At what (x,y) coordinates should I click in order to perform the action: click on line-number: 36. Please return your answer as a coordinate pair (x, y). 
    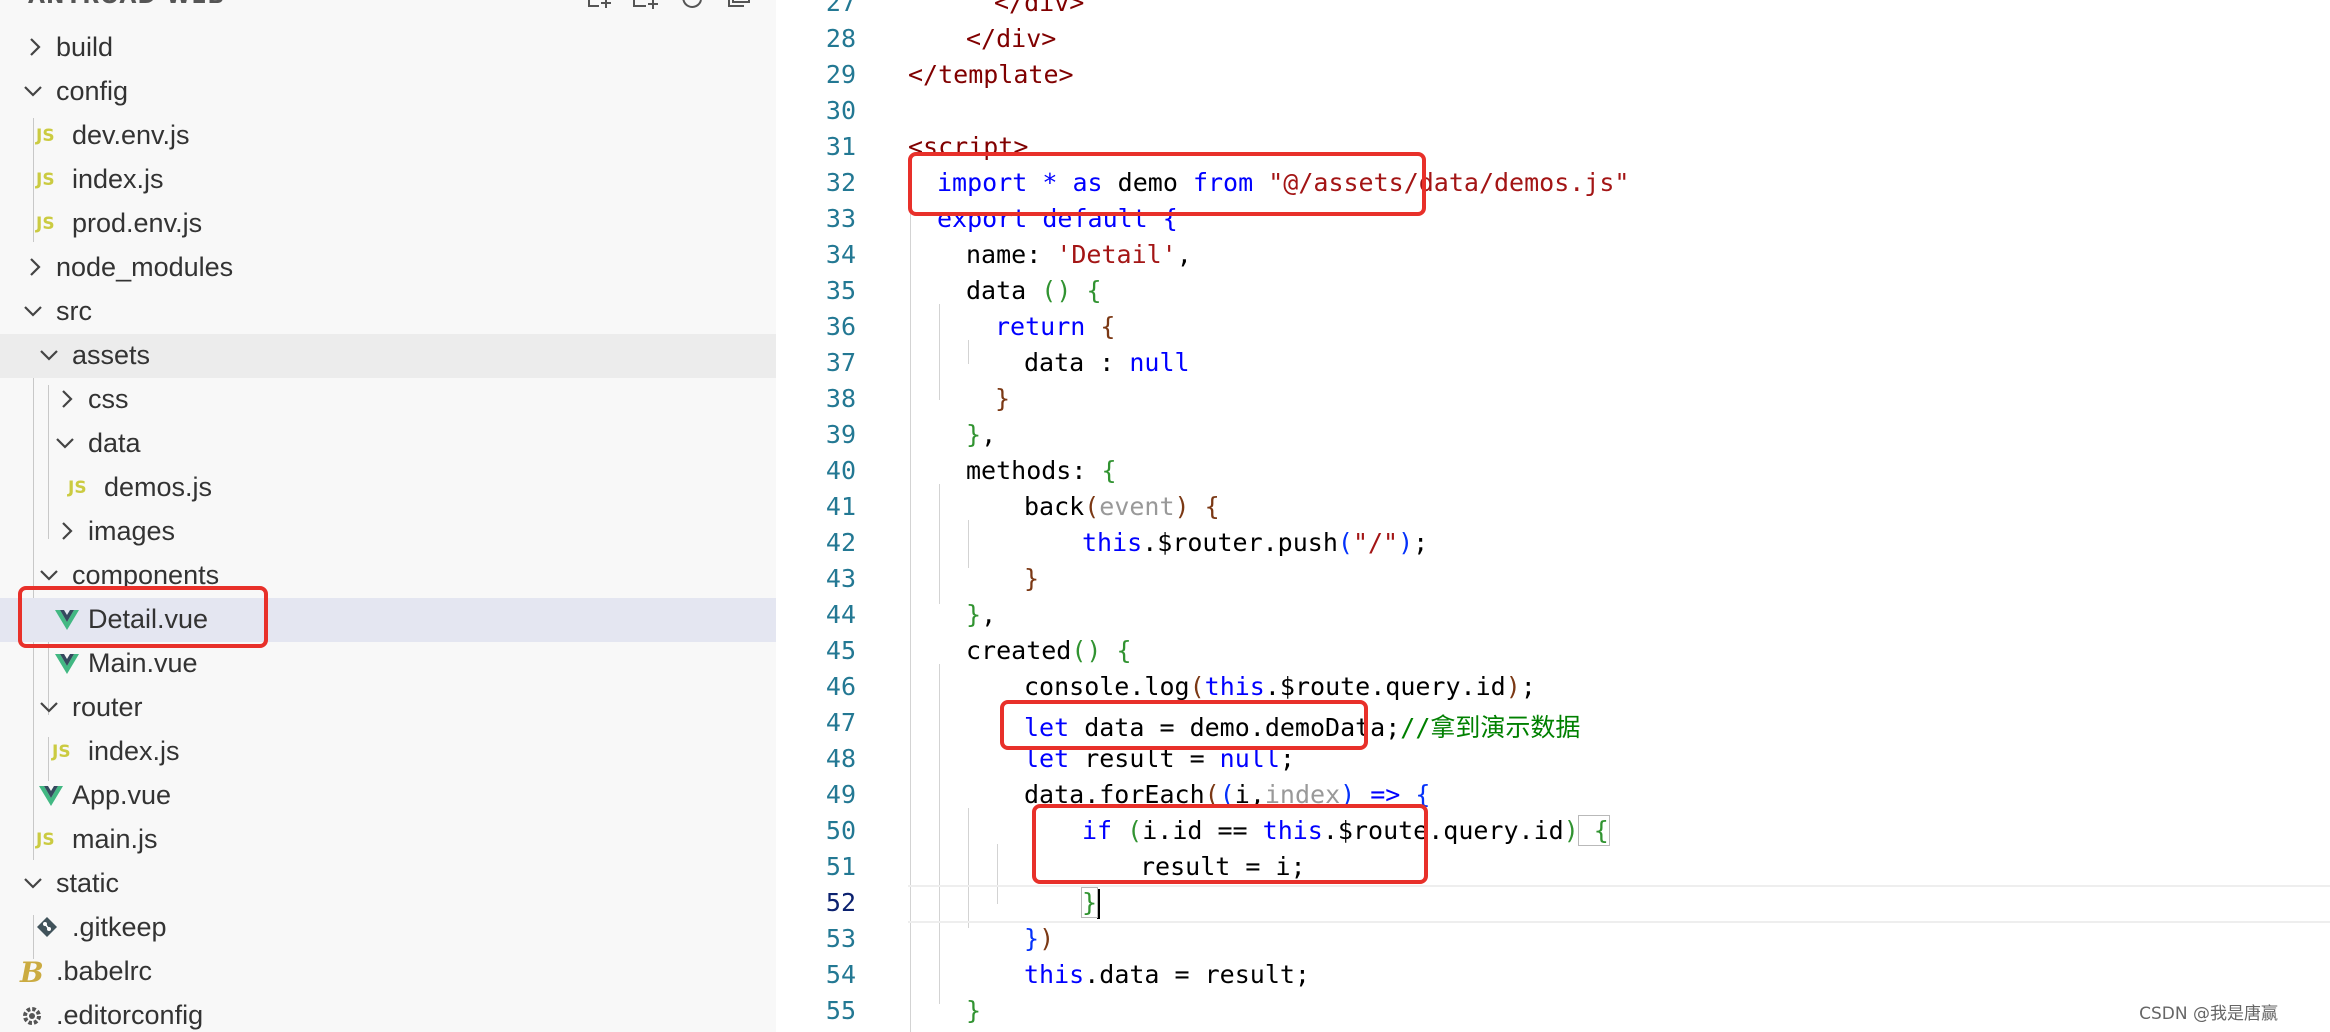
    Looking at the image, I should click on (840, 326).